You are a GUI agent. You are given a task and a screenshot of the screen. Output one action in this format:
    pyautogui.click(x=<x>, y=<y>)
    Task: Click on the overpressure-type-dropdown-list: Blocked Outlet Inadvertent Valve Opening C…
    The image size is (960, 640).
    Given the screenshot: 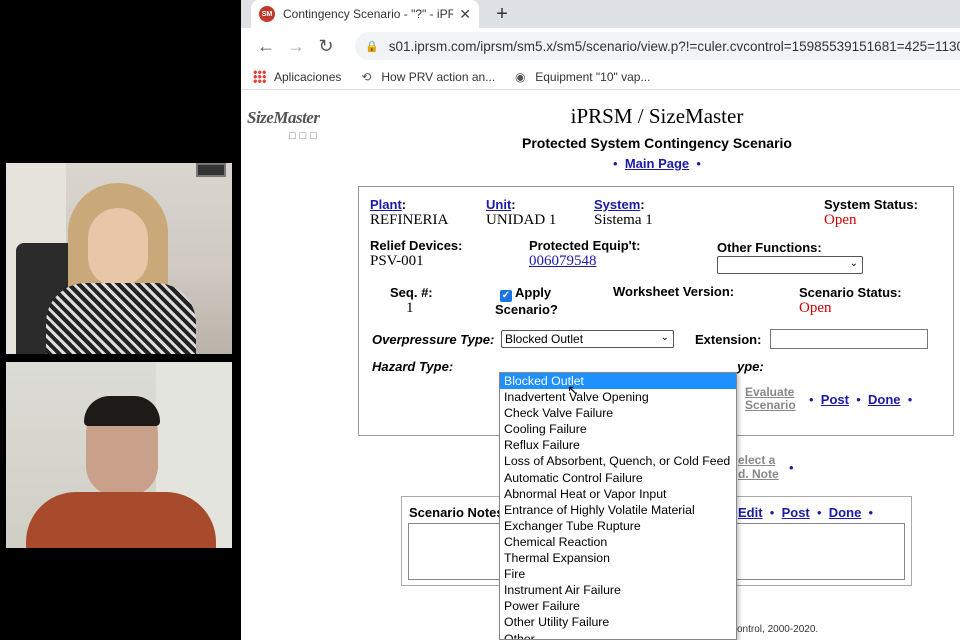 What is the action you would take?
    pyautogui.click(x=618, y=506)
    